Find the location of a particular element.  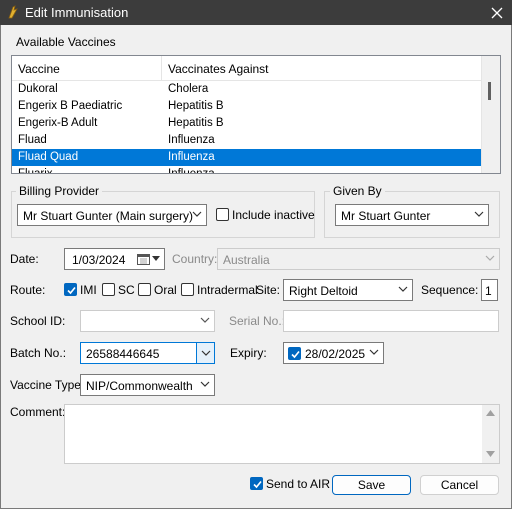

school-id-select is located at coordinates (147, 321).